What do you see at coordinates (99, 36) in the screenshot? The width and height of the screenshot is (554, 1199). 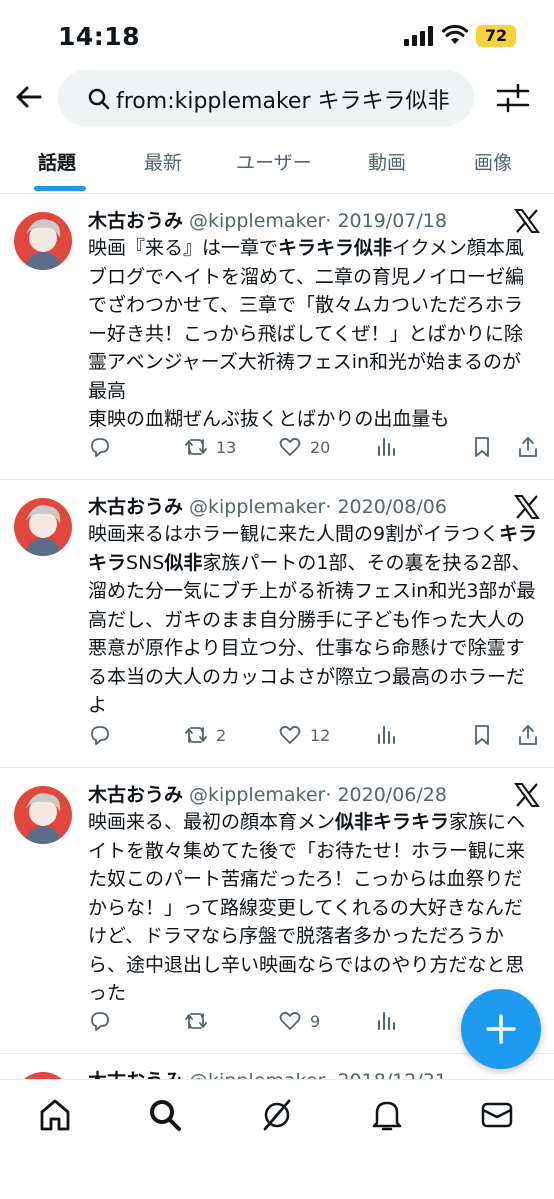 I see `status-time: 14:18` at bounding box center [99, 36].